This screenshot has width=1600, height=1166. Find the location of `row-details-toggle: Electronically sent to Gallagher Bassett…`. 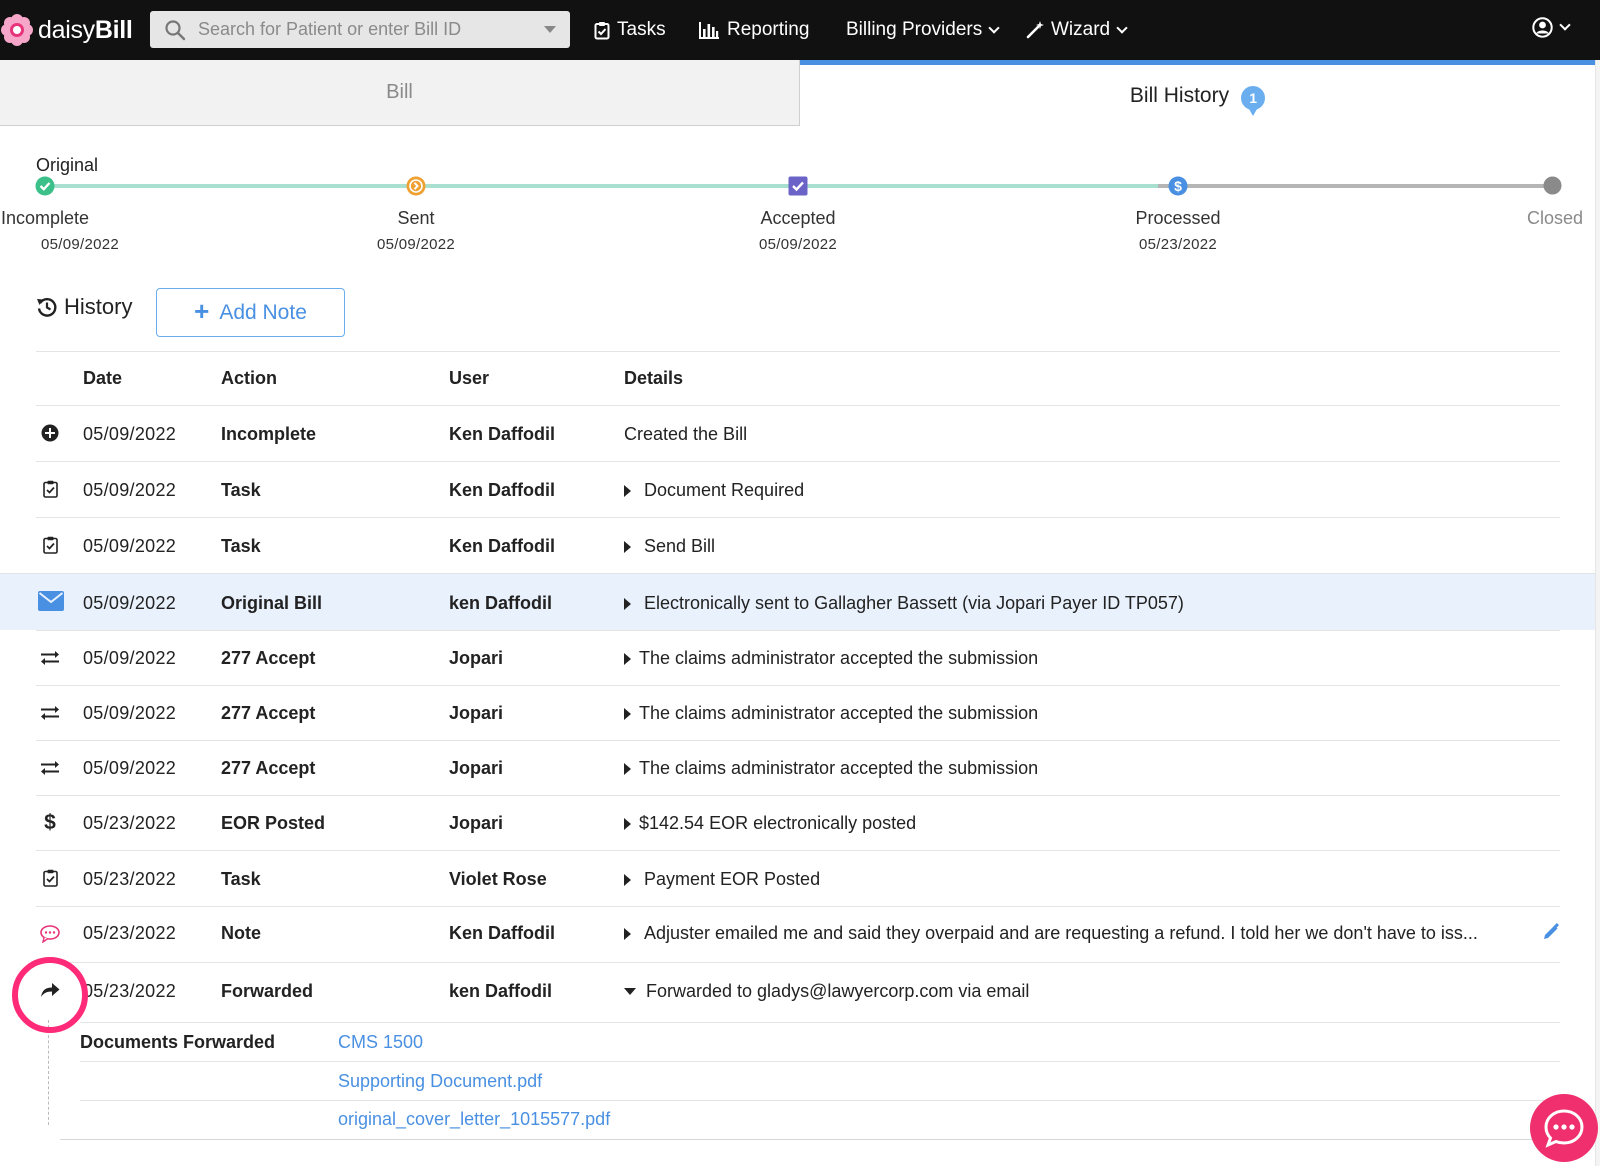

row-details-toggle: Electronically sent to Gallagher Bassett… is located at coordinates (904, 603).